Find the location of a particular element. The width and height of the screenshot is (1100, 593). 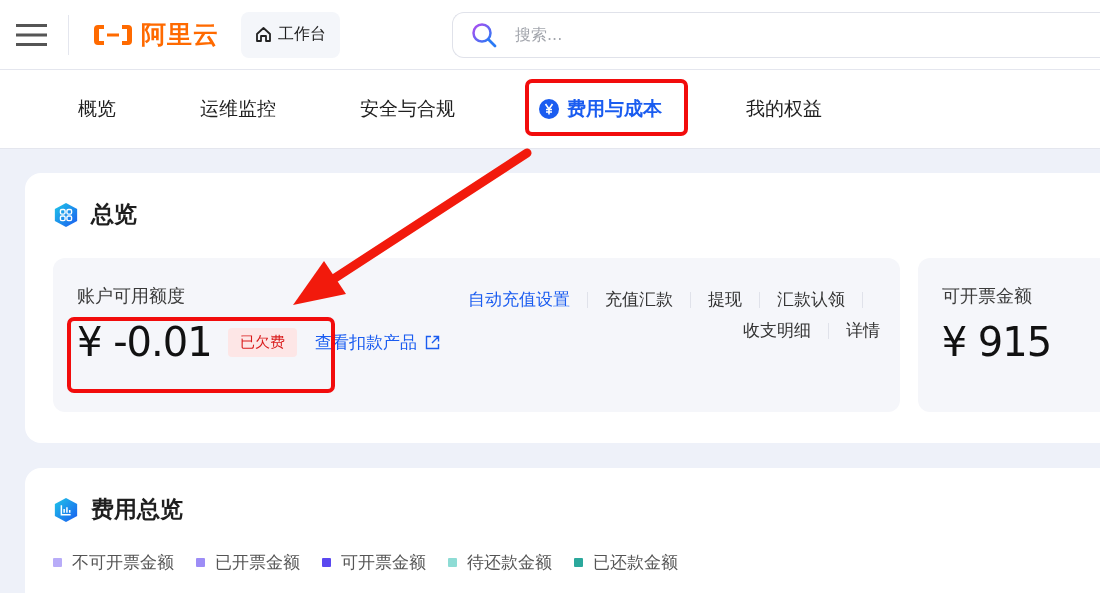

balance-amount: ¥ -0.01 is located at coordinates (144, 342).